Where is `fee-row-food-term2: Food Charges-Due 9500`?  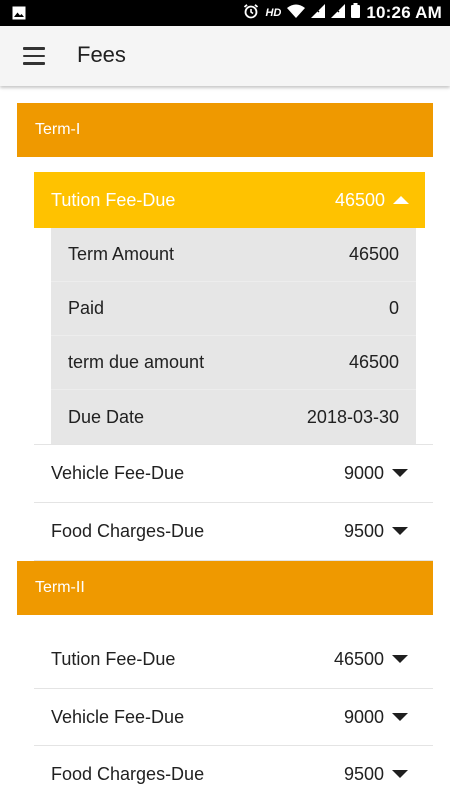 fee-row-food-term2: Food Charges-Due 9500 is located at coordinates (233, 773).